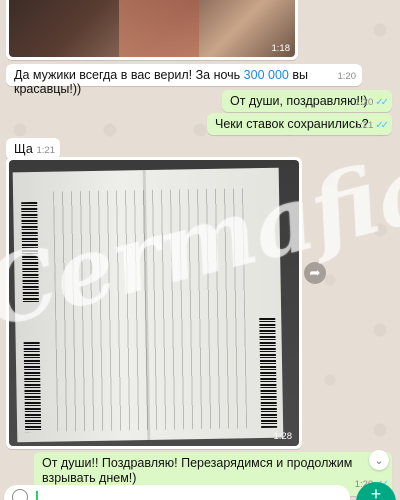  Describe the element at coordinates (159, 28) in the screenshot. I see `photo-banknotes` at that location.